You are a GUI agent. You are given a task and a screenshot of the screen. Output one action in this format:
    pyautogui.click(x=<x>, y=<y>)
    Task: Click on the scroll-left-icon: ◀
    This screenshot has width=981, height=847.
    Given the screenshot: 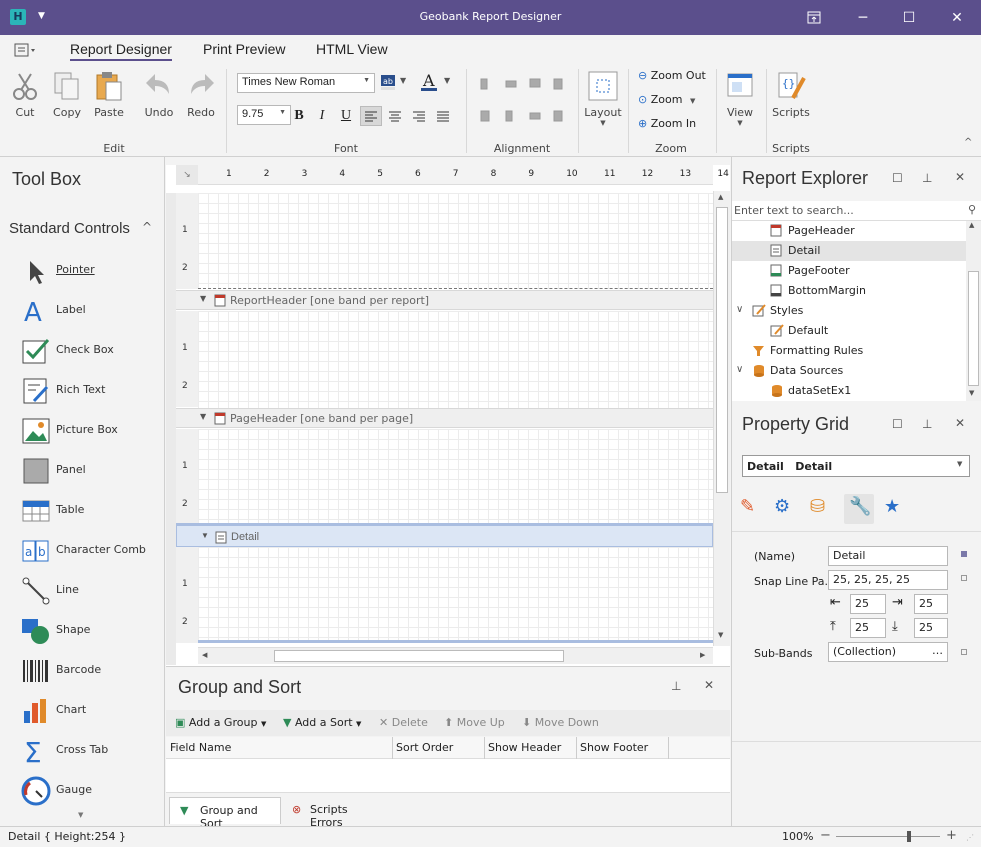 What is the action you would take?
    pyautogui.click(x=204, y=655)
    